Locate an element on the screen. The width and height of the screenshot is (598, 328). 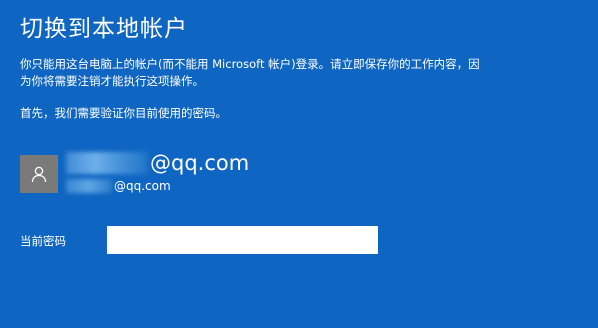
user-icon is located at coordinates (39, 174).